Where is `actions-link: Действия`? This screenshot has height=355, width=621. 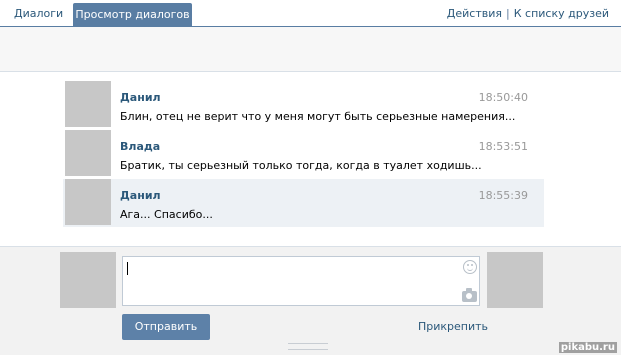 actions-link: Действия is located at coordinates (474, 13).